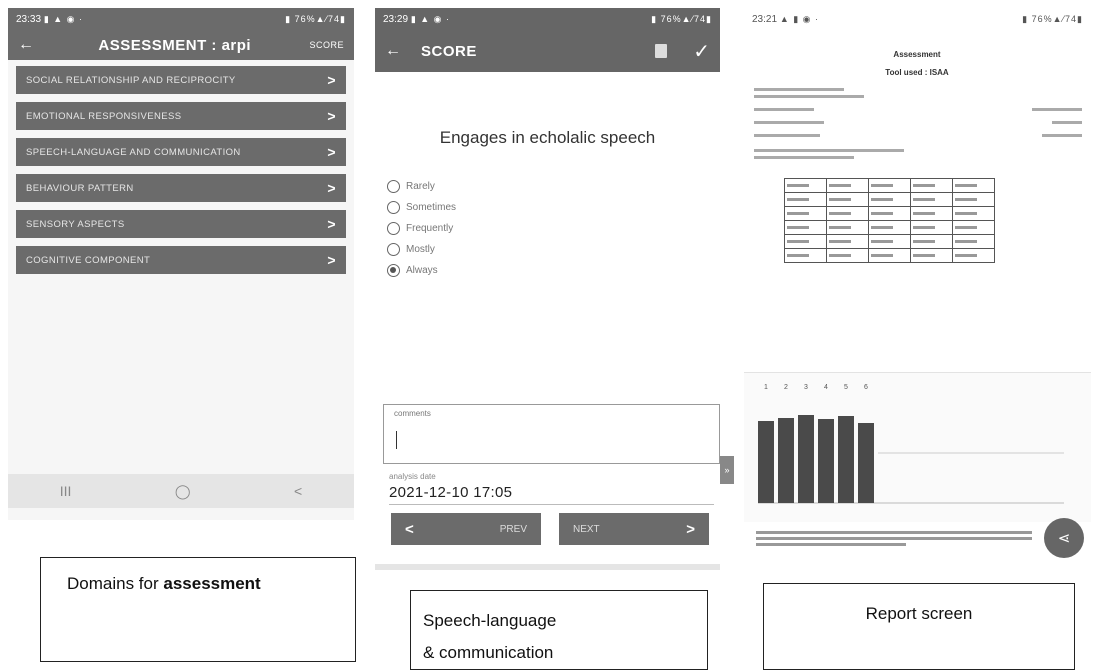 The image size is (1098, 670). What do you see at coordinates (396, 440) in the screenshot?
I see `text-cursor` at bounding box center [396, 440].